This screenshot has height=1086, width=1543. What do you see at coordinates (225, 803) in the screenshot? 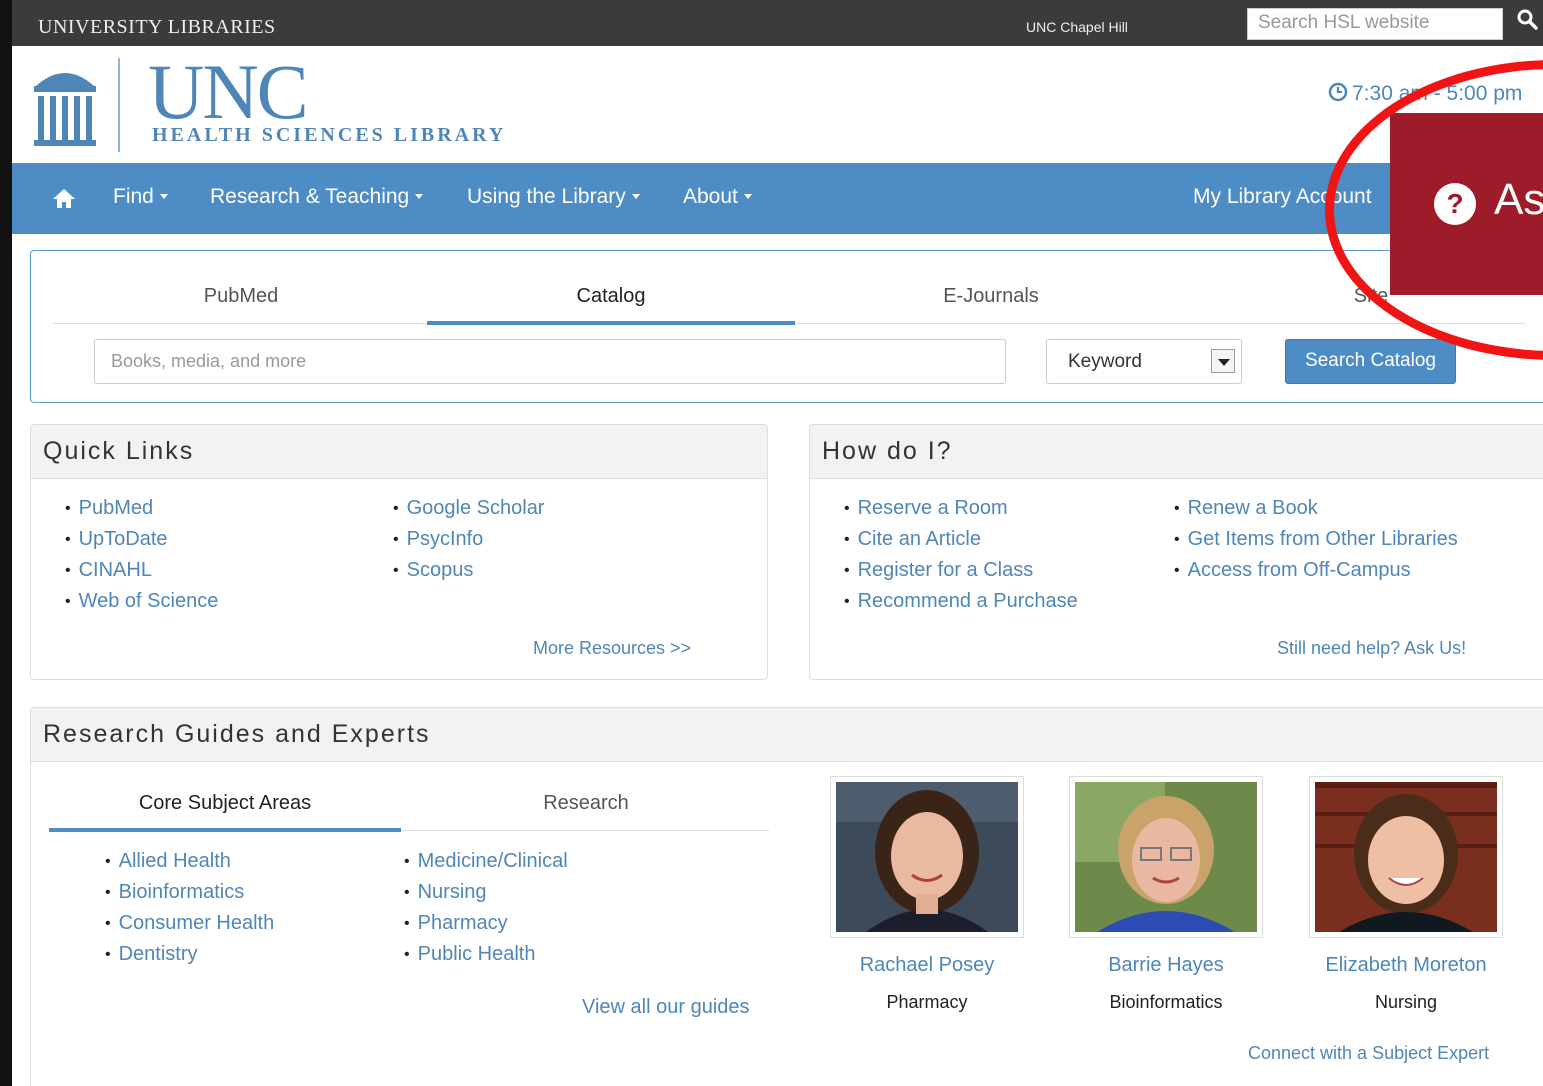
I see `tab-core-subject-areas: Core Subject Areas` at bounding box center [225, 803].